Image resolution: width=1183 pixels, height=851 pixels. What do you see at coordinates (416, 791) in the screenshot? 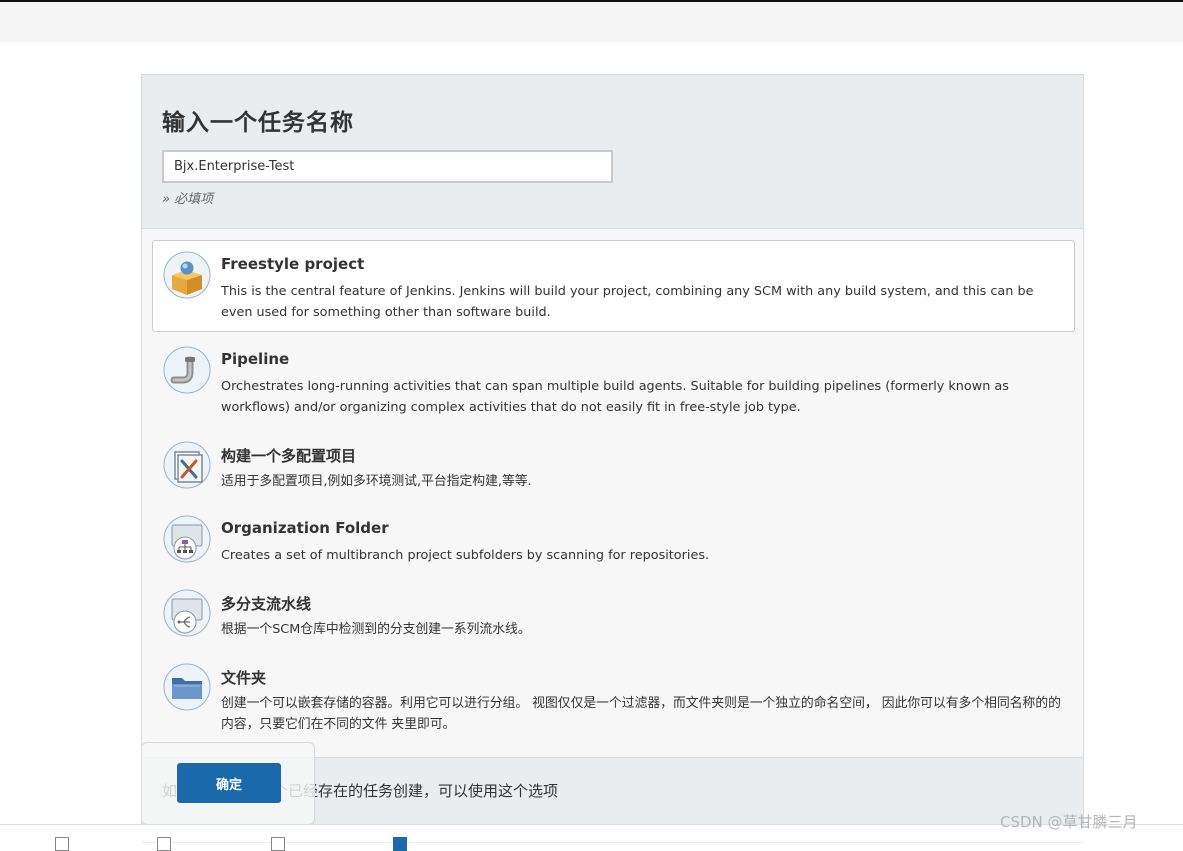
I see `copy-from-label-end: 个已经存在的任务创建，可以使用这个选项` at bounding box center [416, 791].